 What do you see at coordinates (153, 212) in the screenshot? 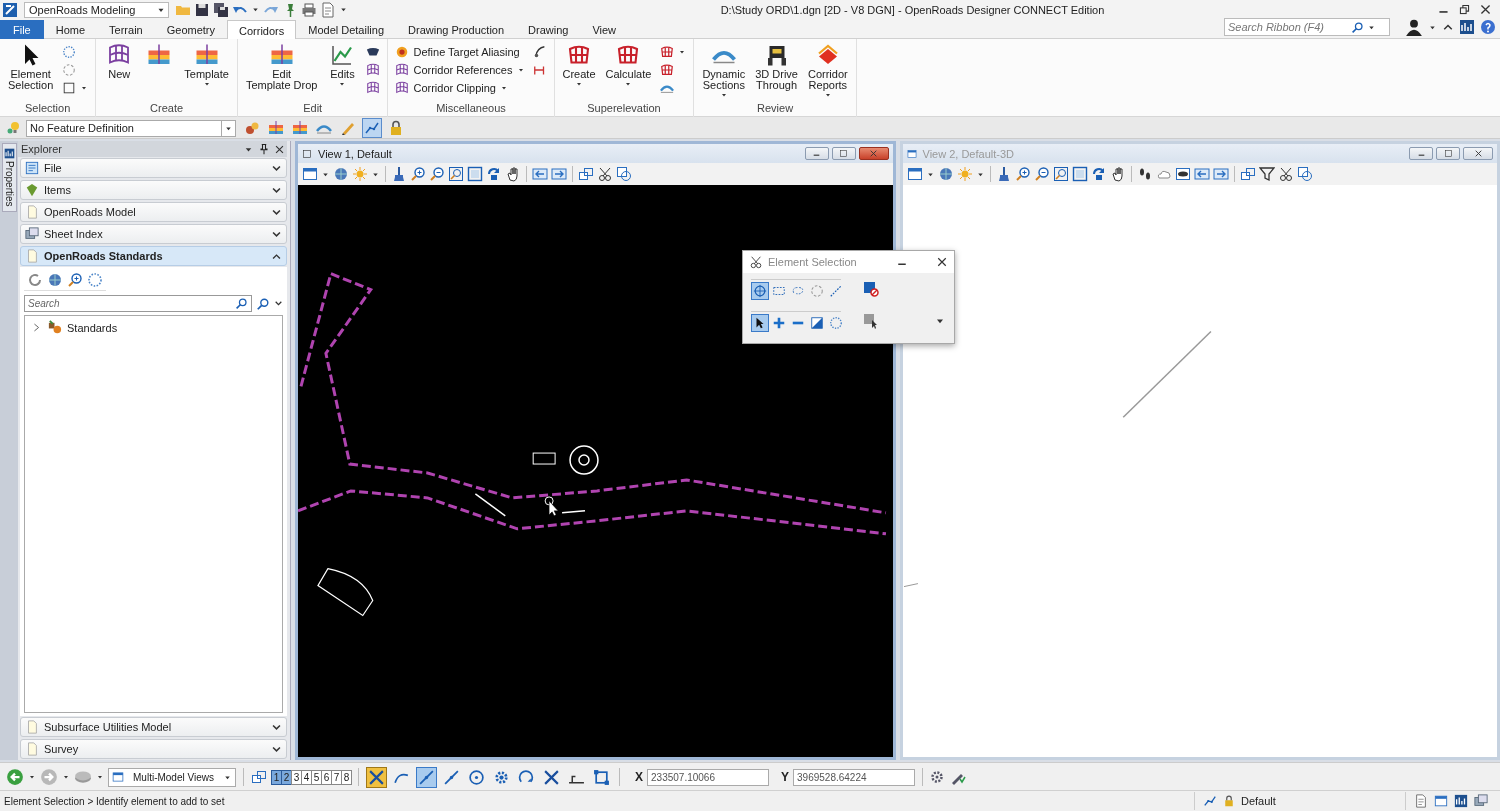
I see `explorer-section: OpenRoads Model` at bounding box center [153, 212].